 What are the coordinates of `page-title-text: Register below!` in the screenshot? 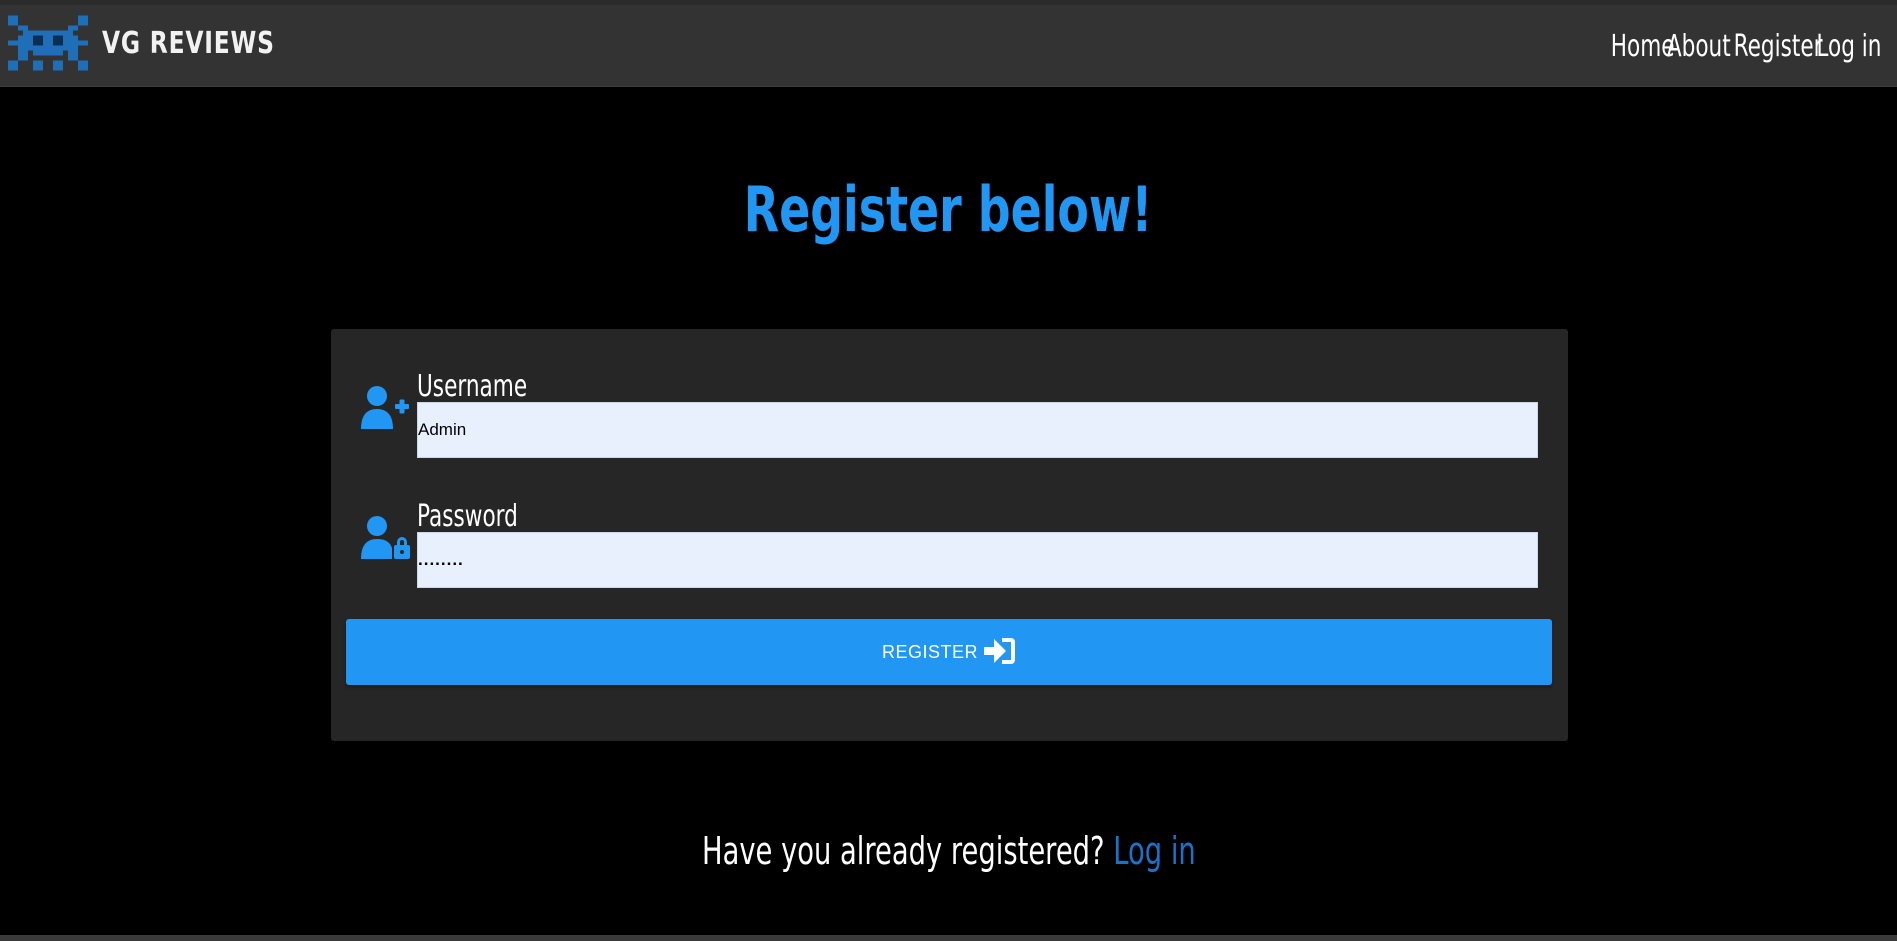 It's located at (948, 209).